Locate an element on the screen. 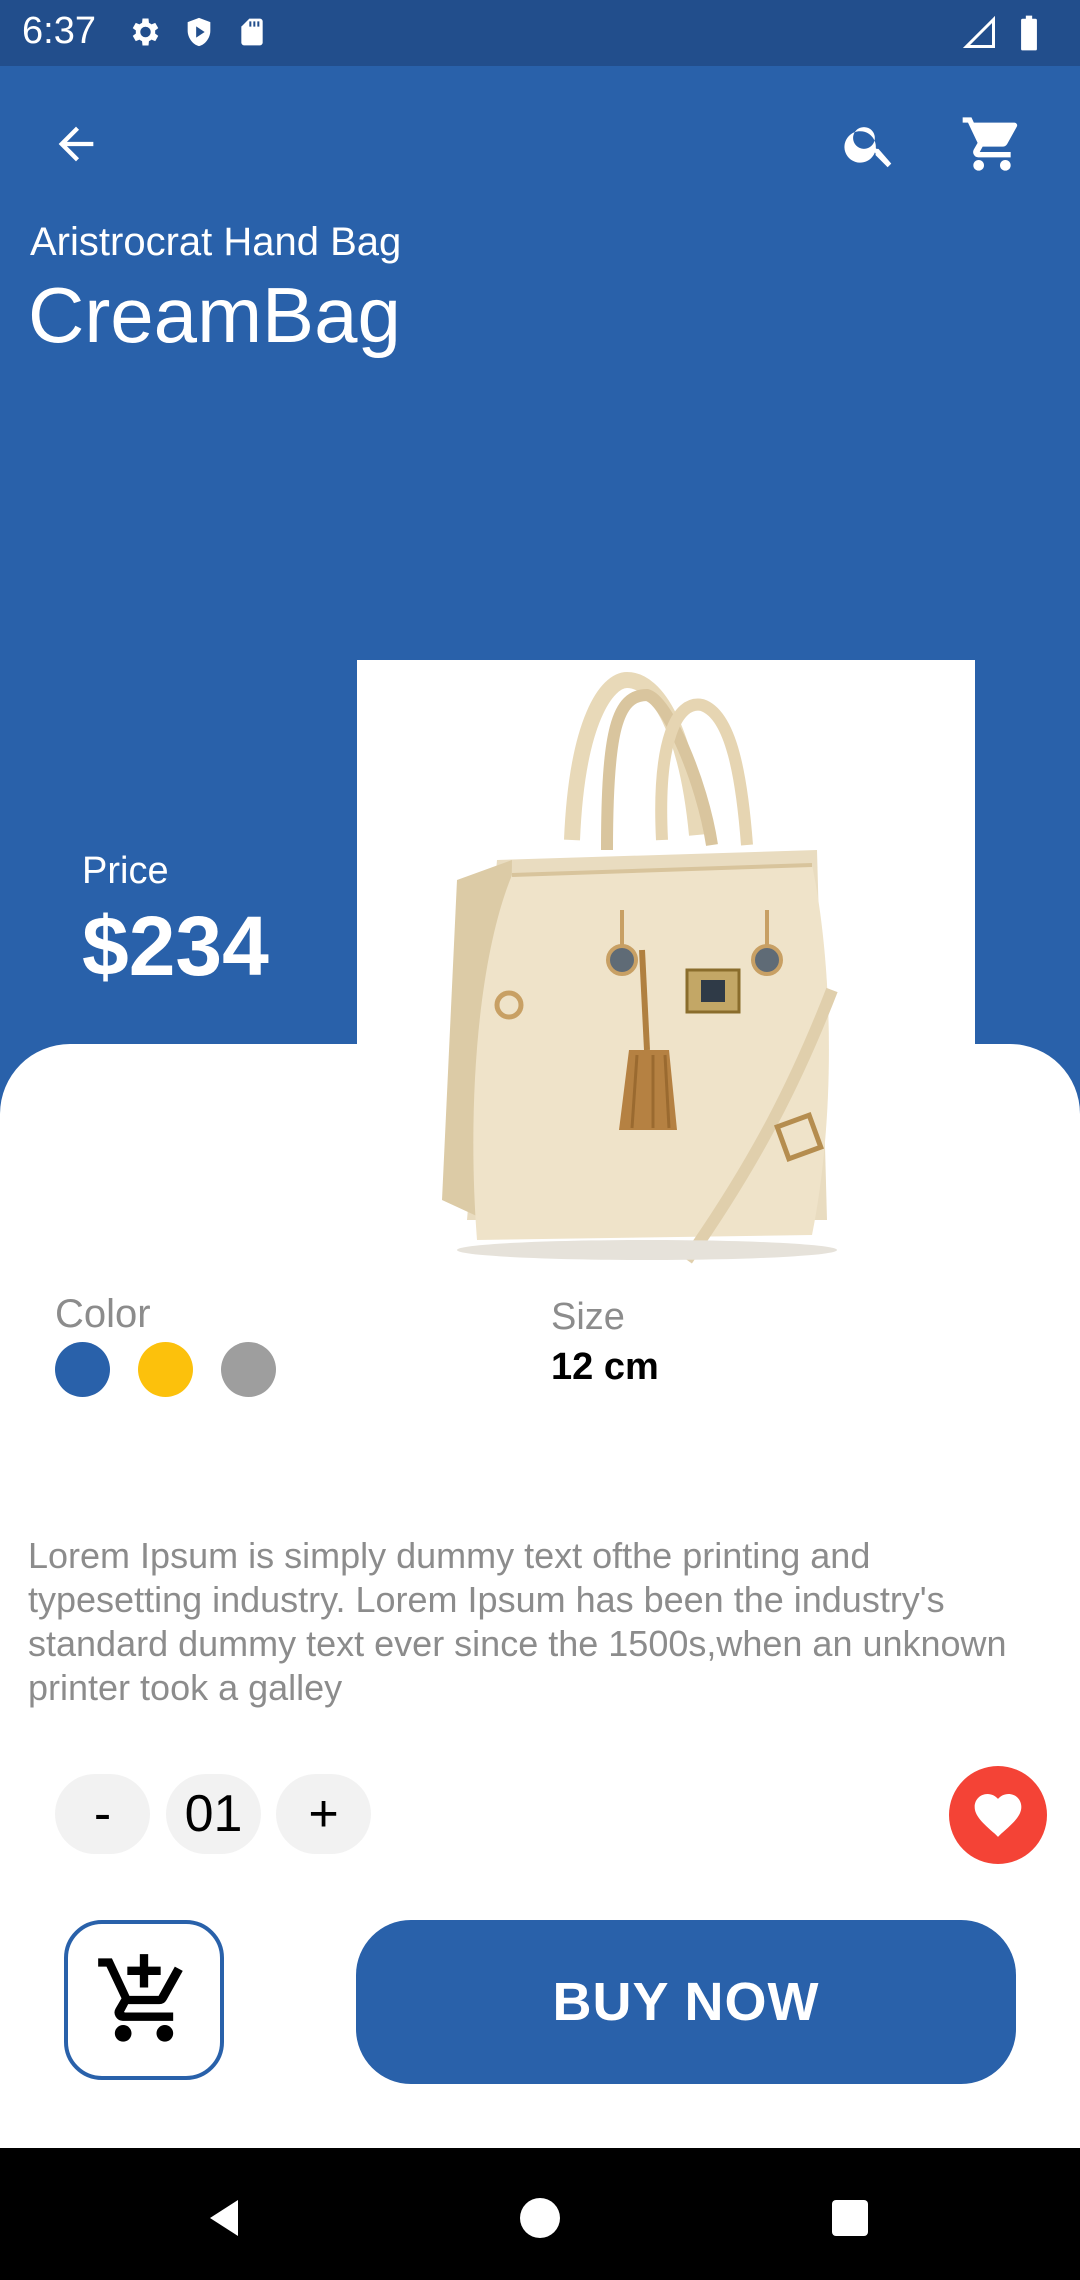 The height and width of the screenshot is (2280, 1080). nav-recents-button is located at coordinates (850, 2218).